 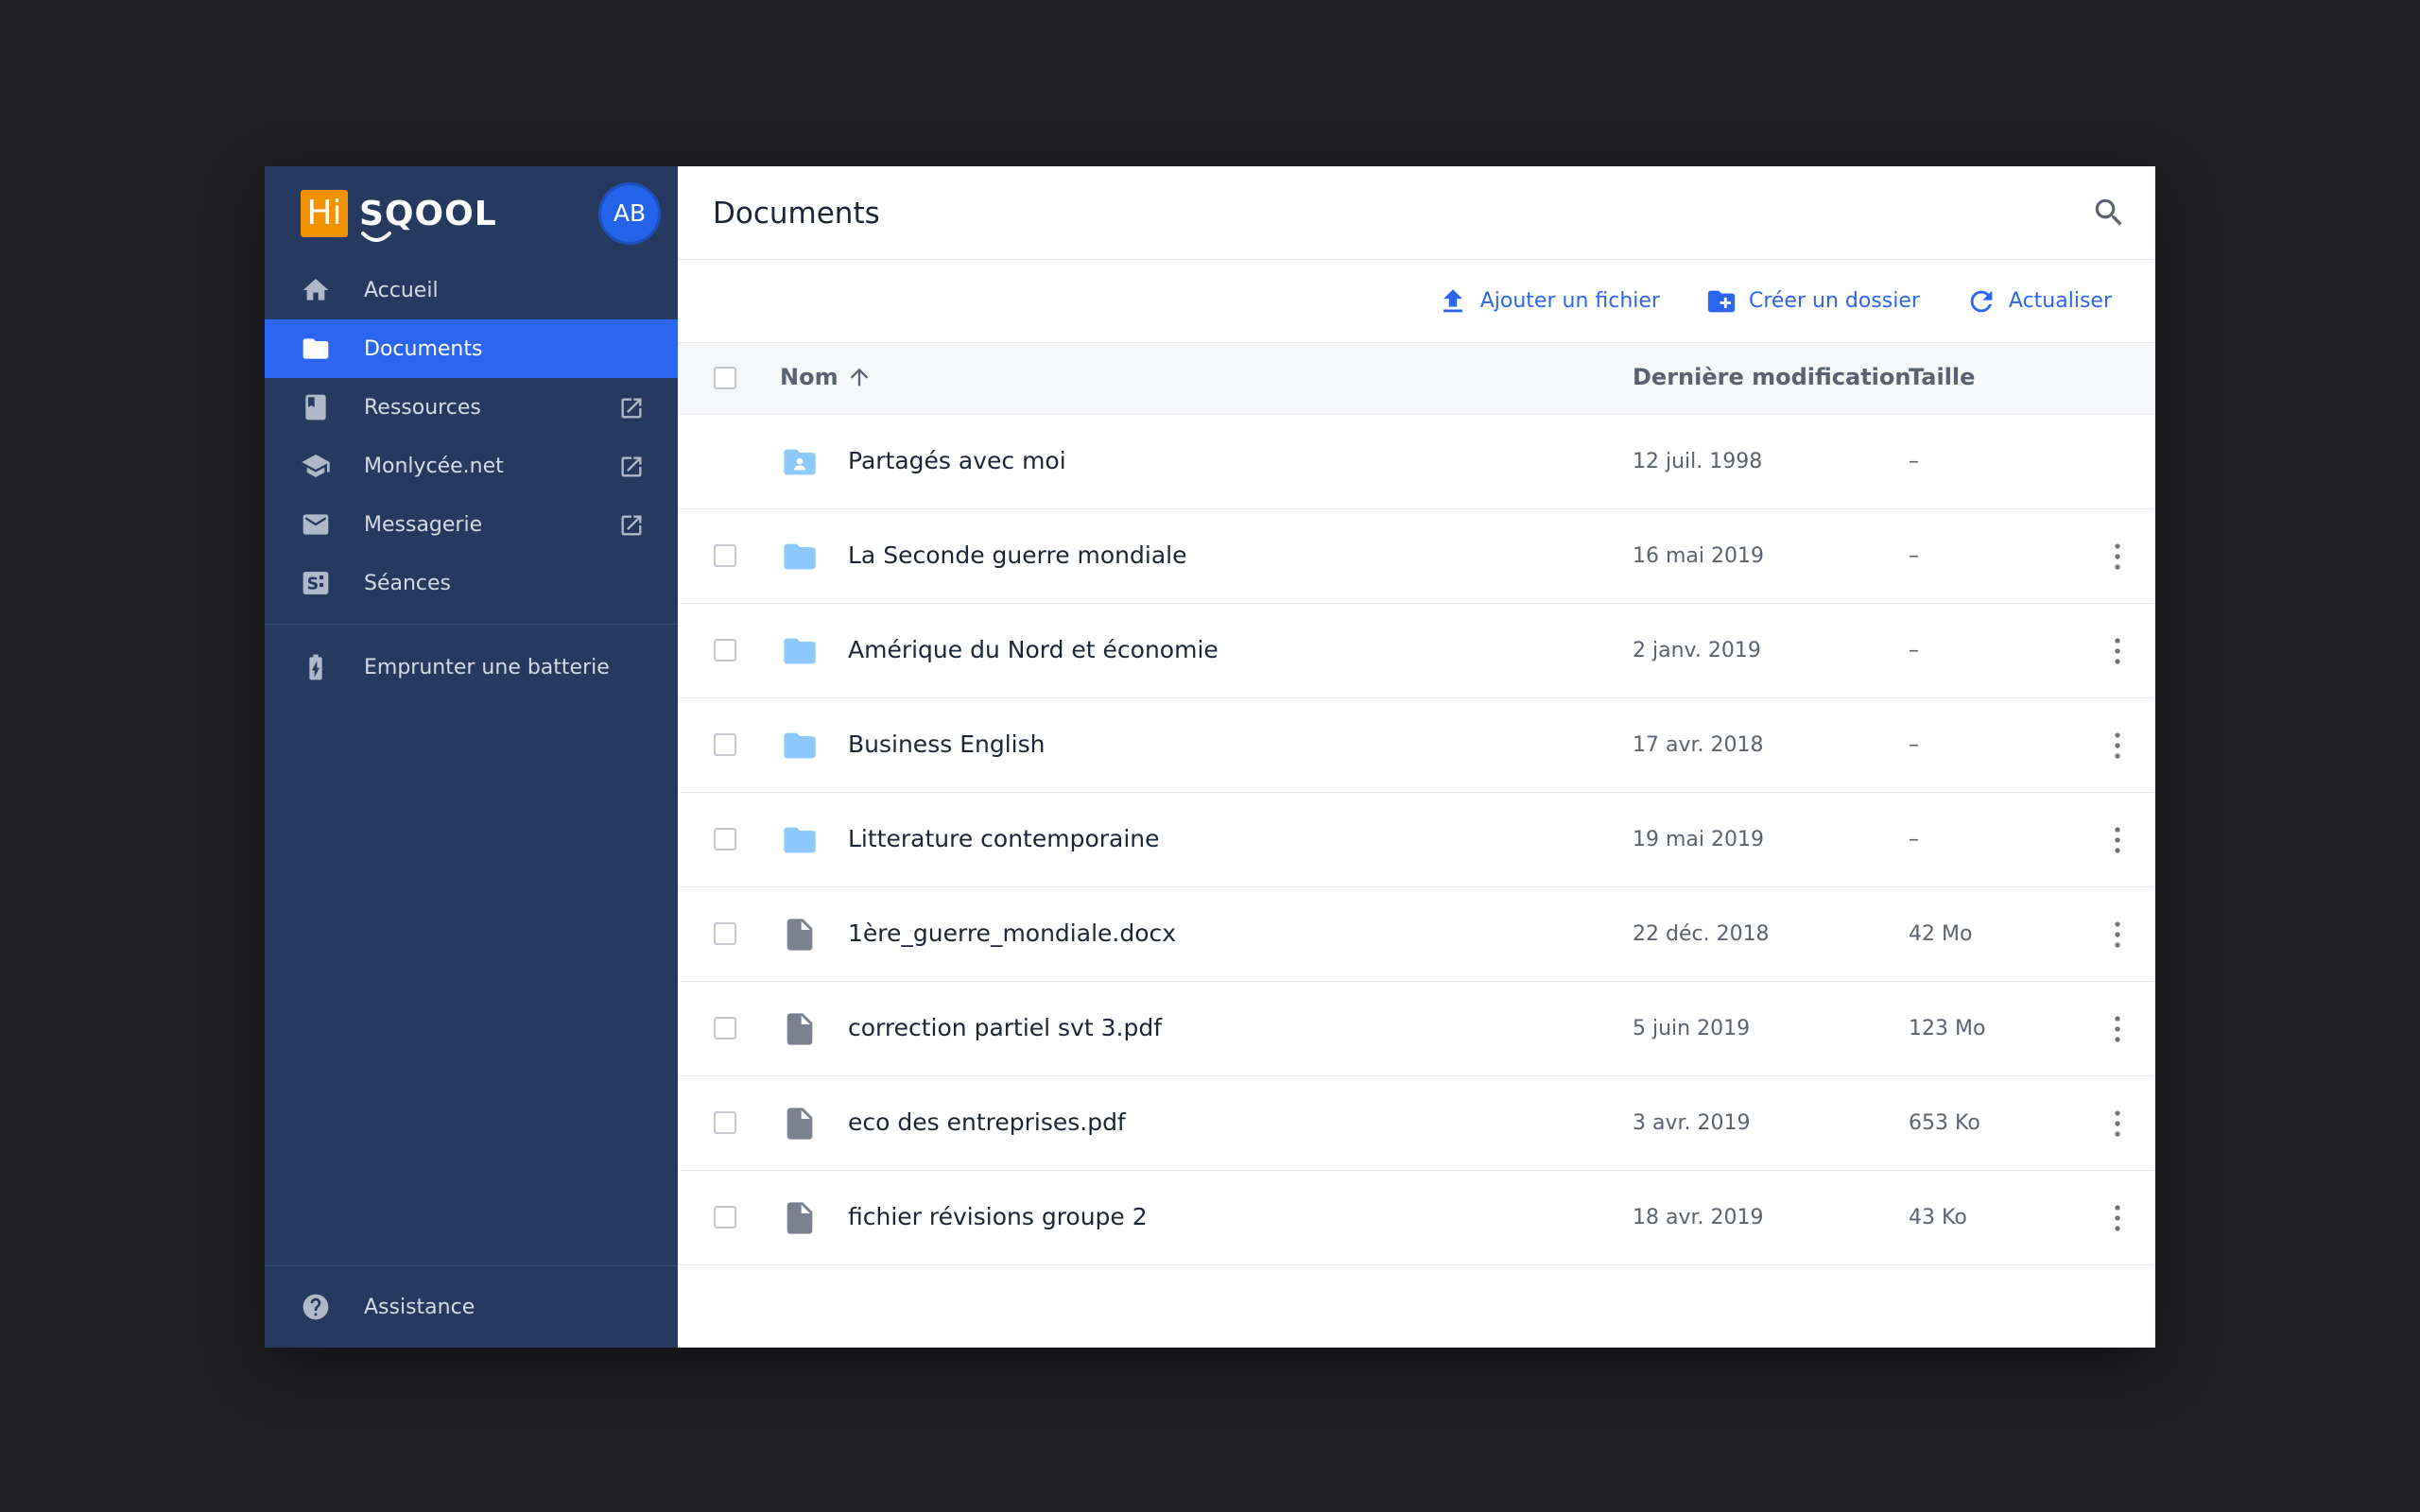 What do you see at coordinates (1416, 379) in the screenshot?
I see `table-header: Nom Dernière modification Taille` at bounding box center [1416, 379].